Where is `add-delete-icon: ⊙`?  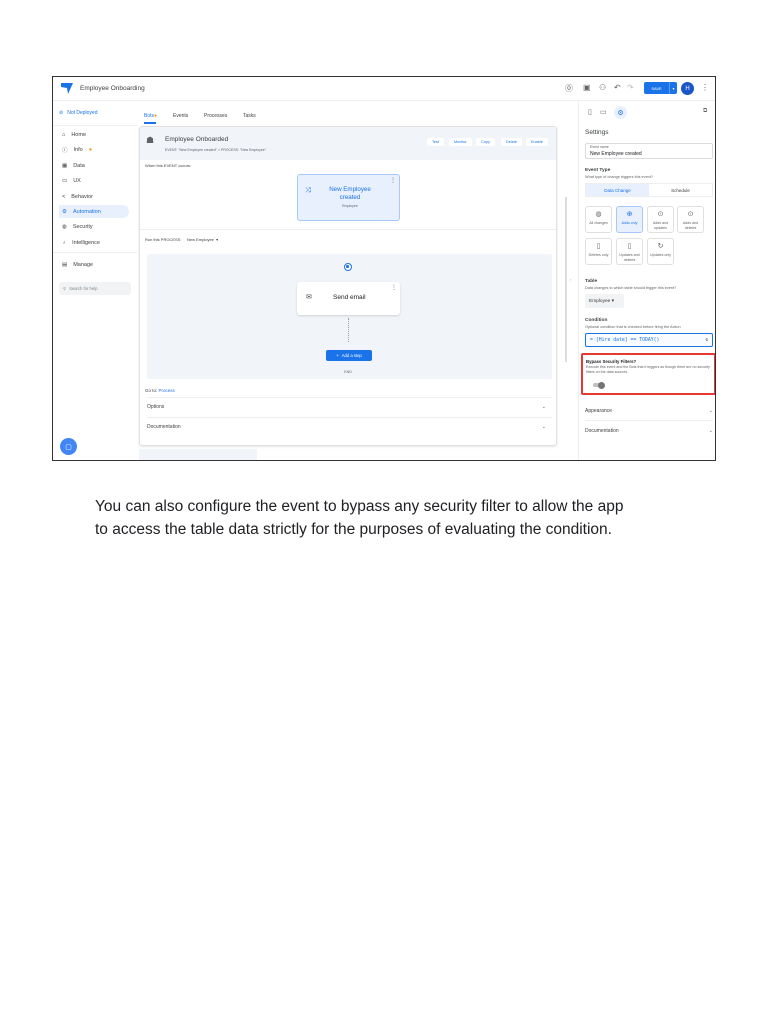
add-delete-icon: ⊙ is located at coordinates (690, 214).